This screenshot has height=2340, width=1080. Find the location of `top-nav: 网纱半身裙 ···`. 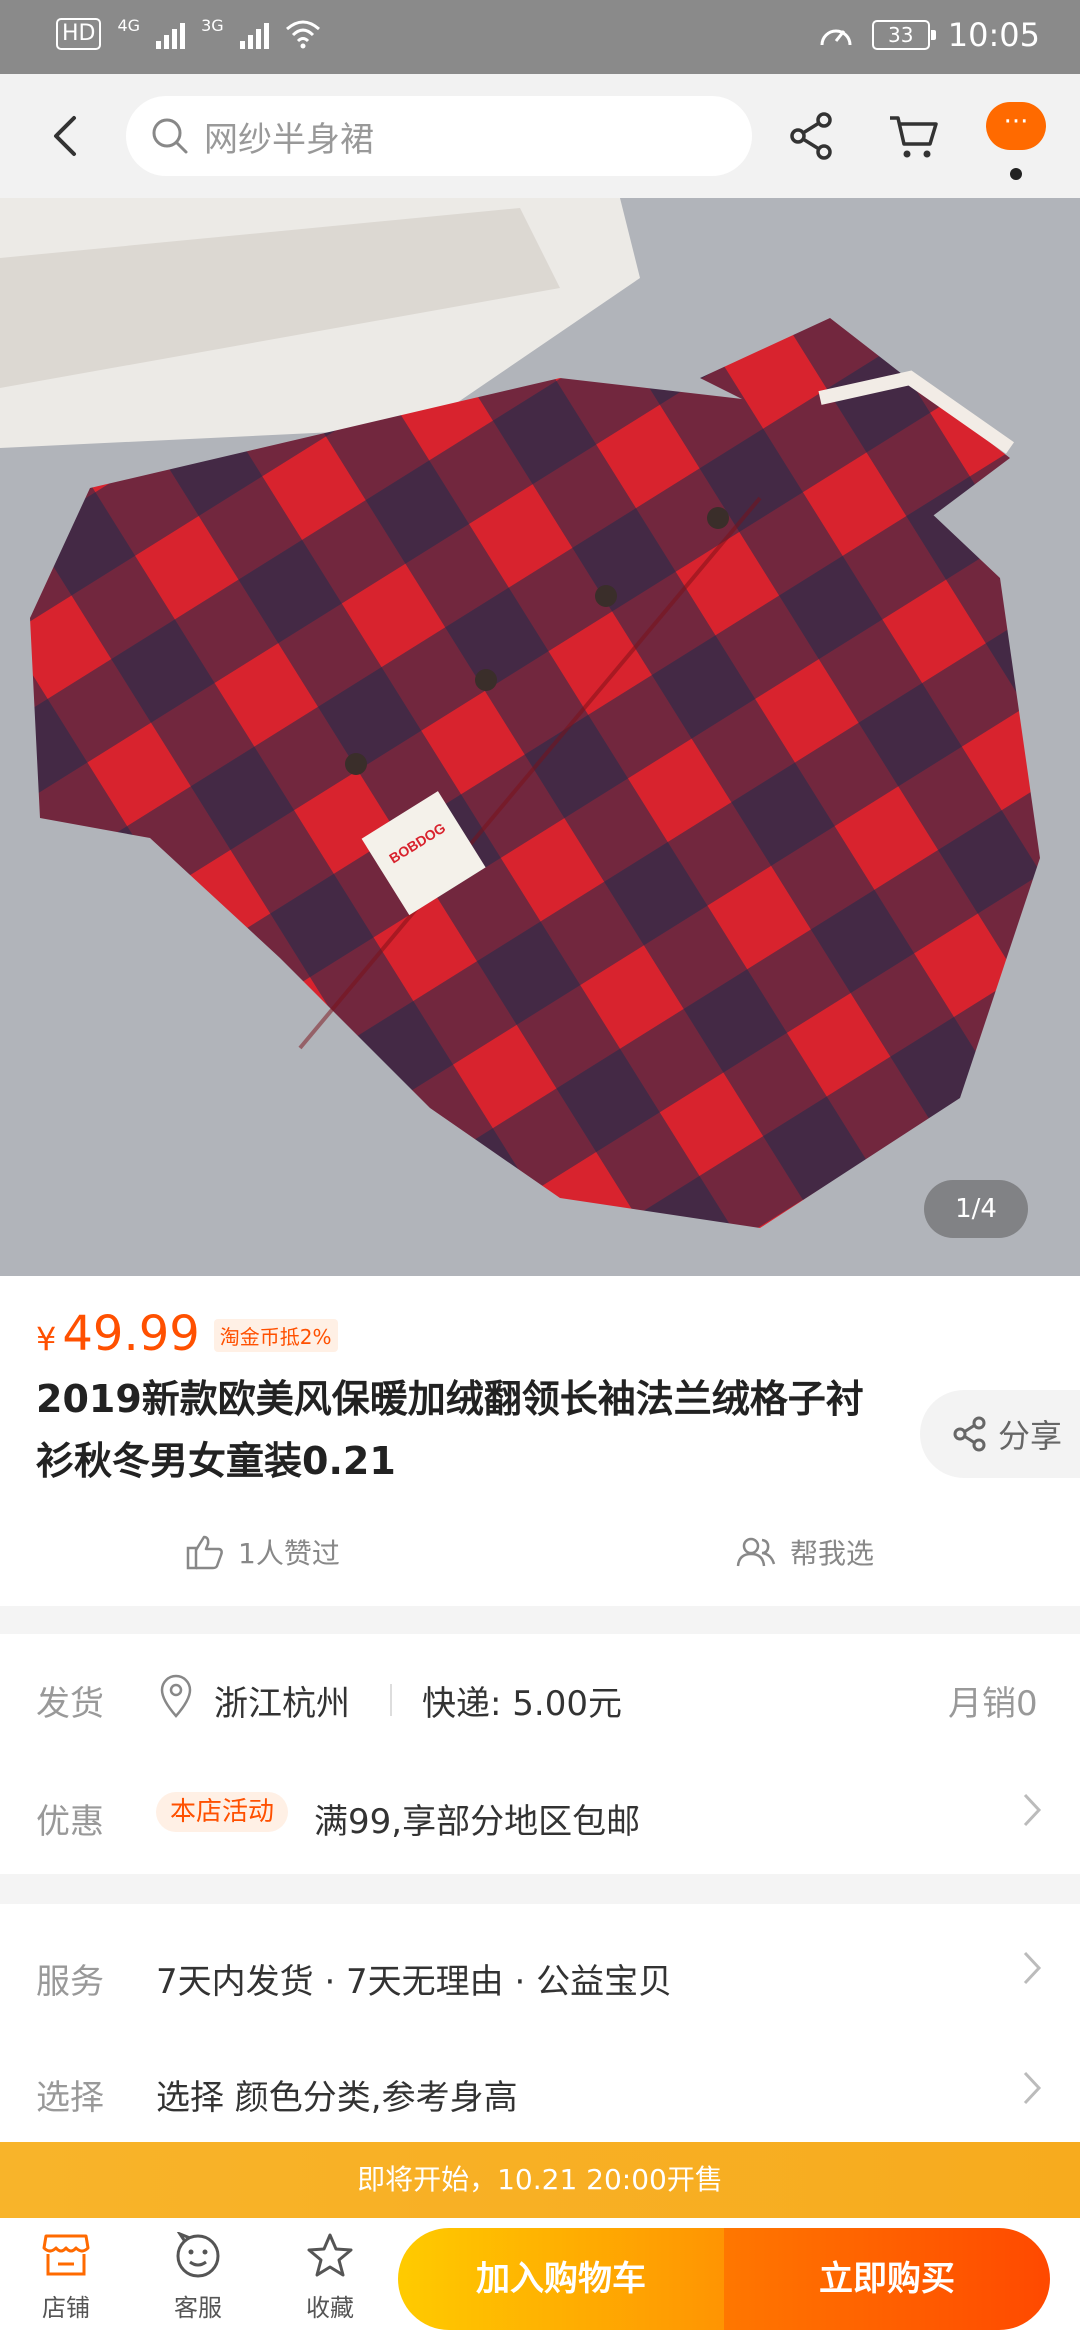

top-nav: 网纱半身裙 ··· is located at coordinates (540, 136).